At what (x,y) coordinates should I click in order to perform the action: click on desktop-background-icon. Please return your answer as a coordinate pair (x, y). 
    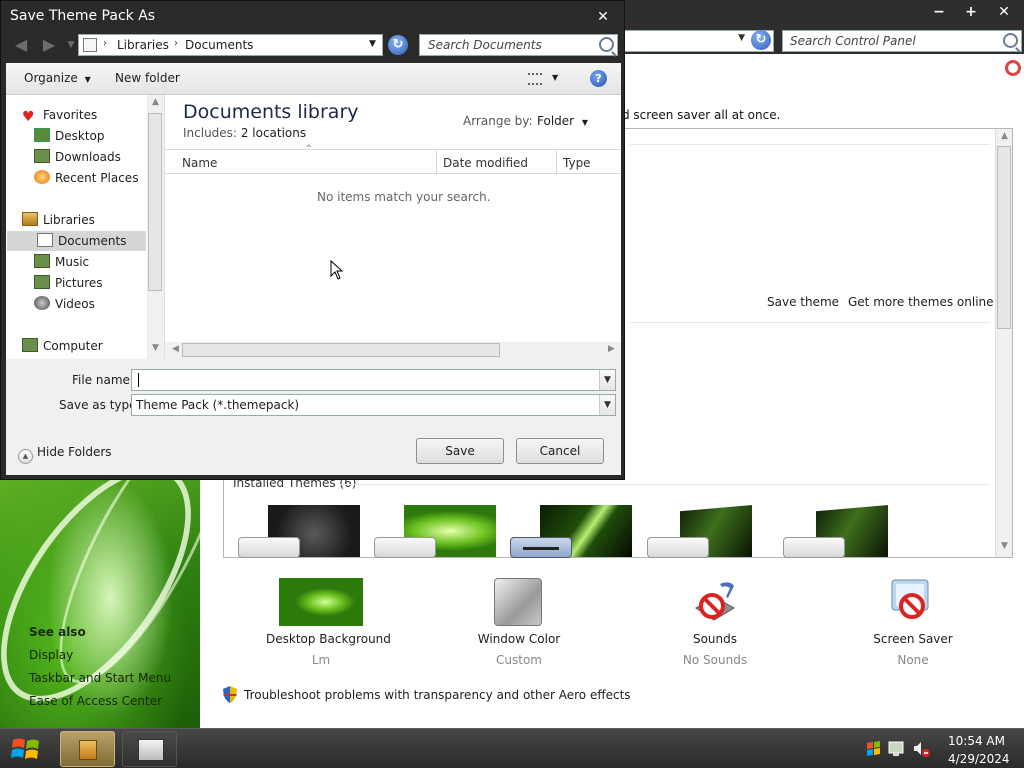
    Looking at the image, I should click on (321, 602).